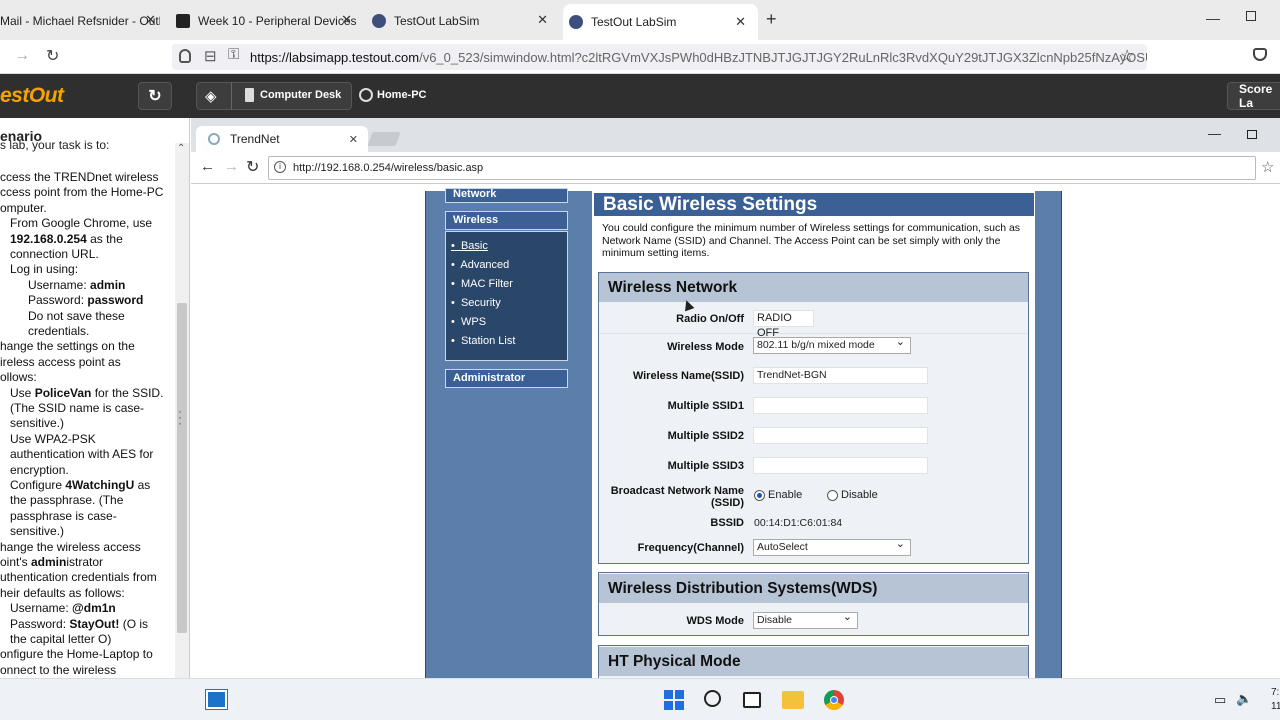  I want to click on scenario-line: encryption., so click(39, 469).